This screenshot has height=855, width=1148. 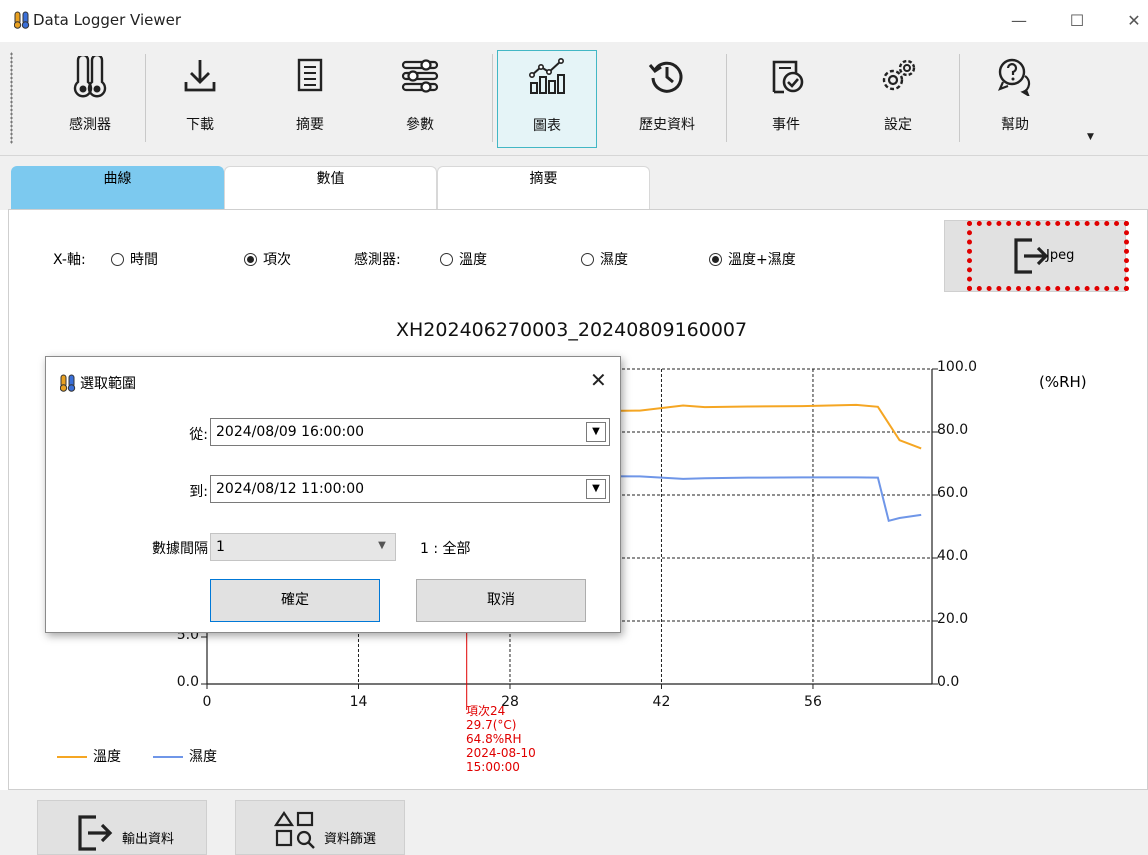 I want to click on legend-swatch-hum, so click(x=168, y=757).